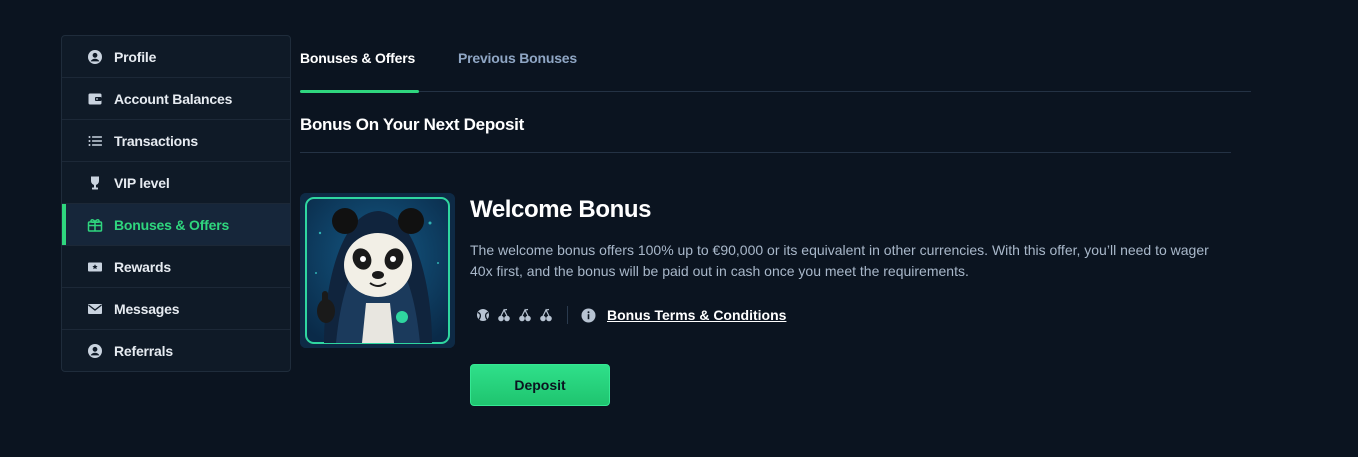 The height and width of the screenshot is (457, 1358). I want to click on sidebar-item-bonuses-offers: Bonuses & Offers, so click(176, 225).